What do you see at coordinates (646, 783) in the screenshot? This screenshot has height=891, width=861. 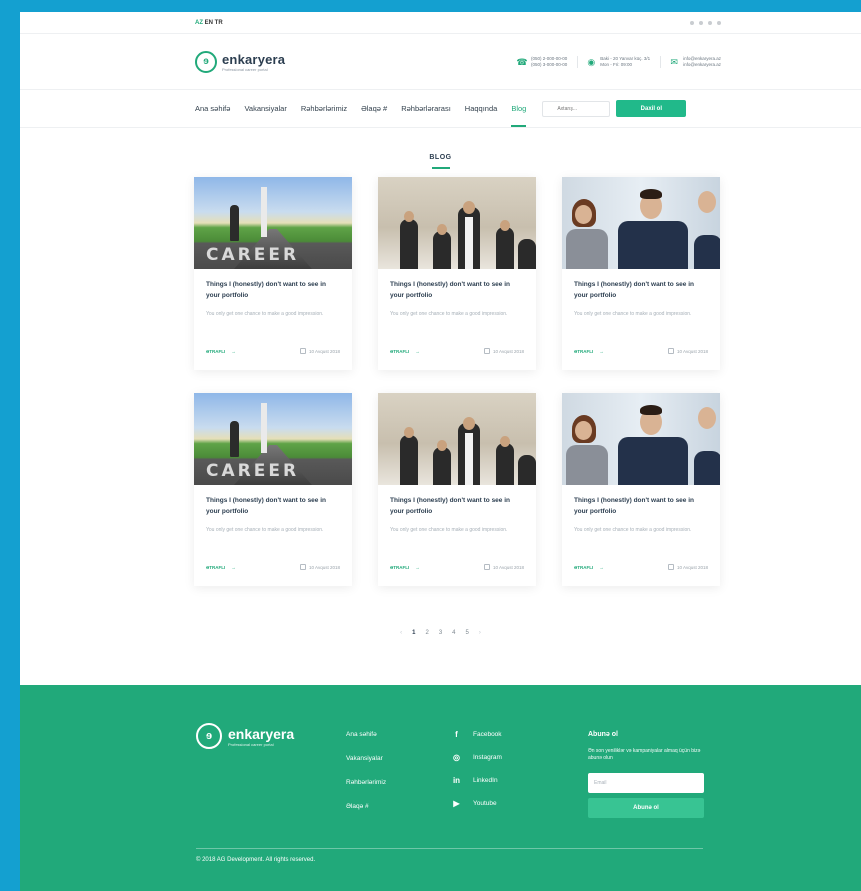 I see `email-field: Email` at bounding box center [646, 783].